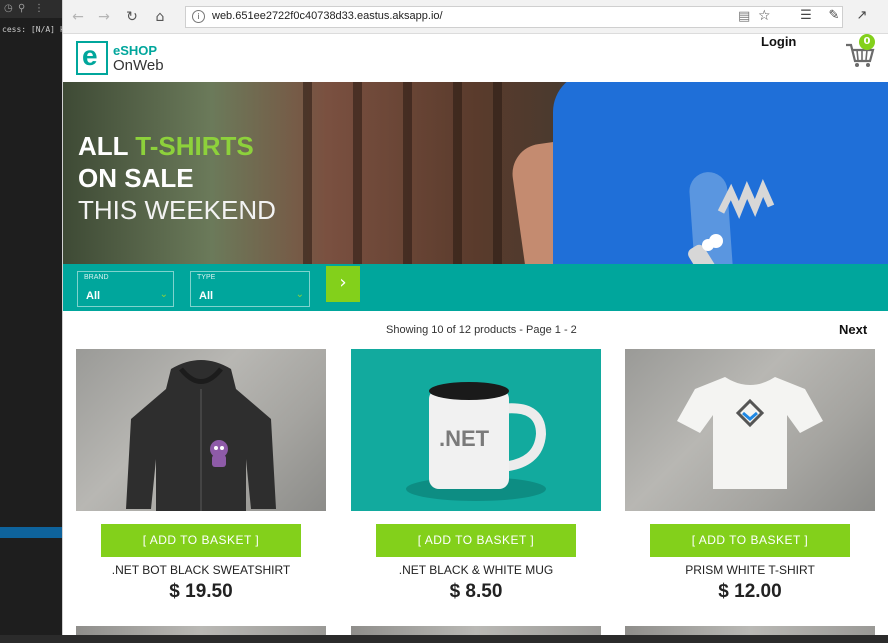 The image size is (888, 643). Describe the element at coordinates (36, 29) in the screenshot. I see `editor-access-text: cess: [N/A] ku` at that location.